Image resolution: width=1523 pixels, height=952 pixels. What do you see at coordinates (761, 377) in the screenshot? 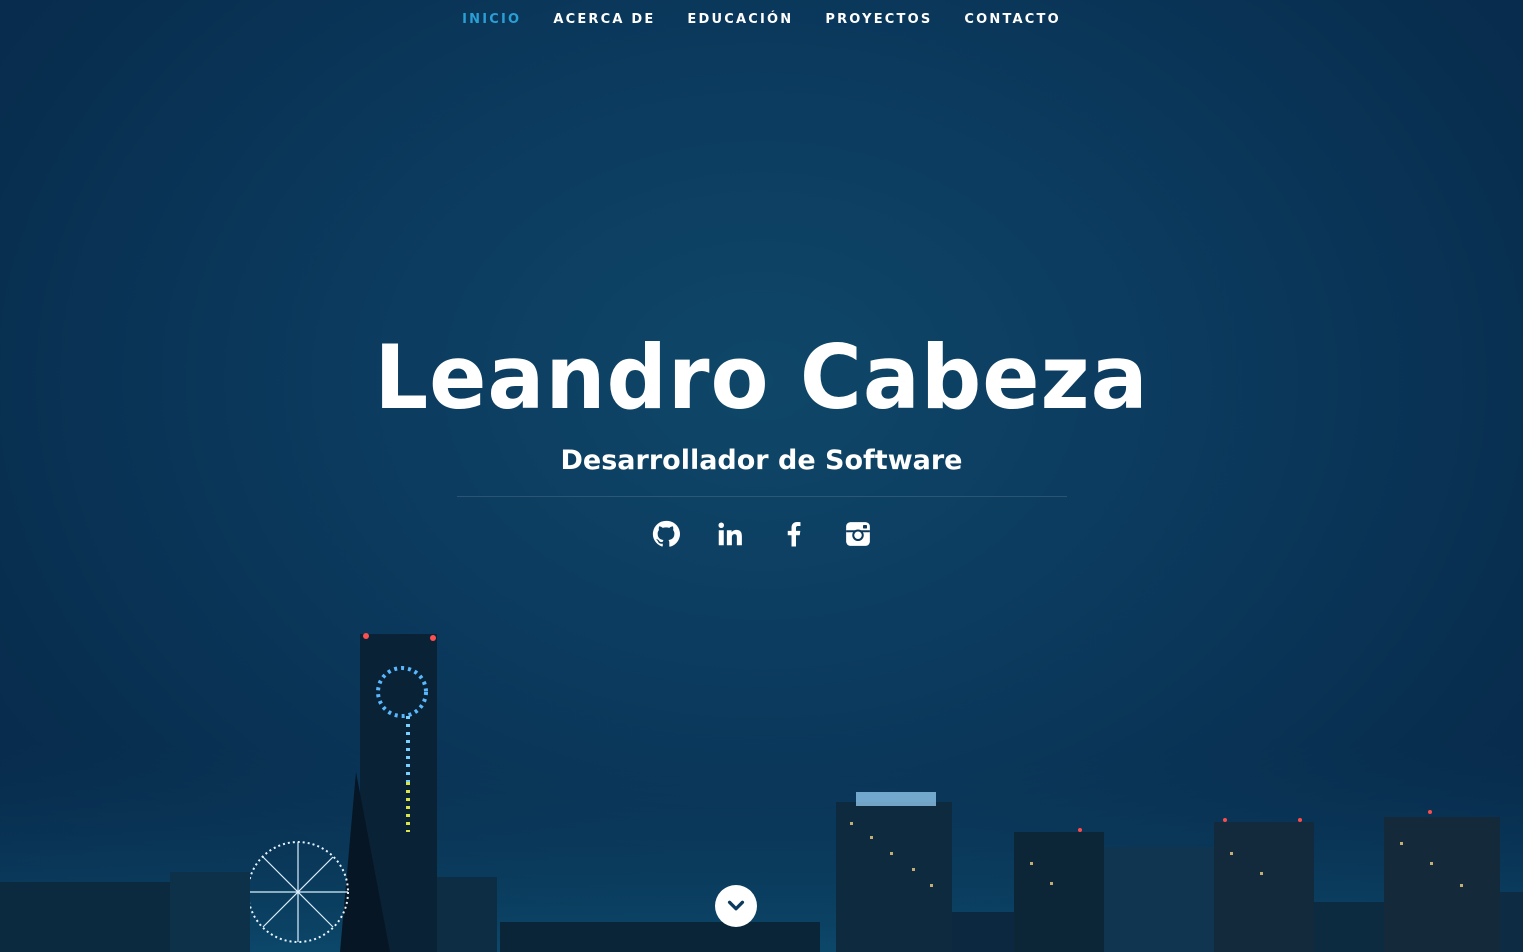
I see `hero-name: Leandro Cabeza` at bounding box center [761, 377].